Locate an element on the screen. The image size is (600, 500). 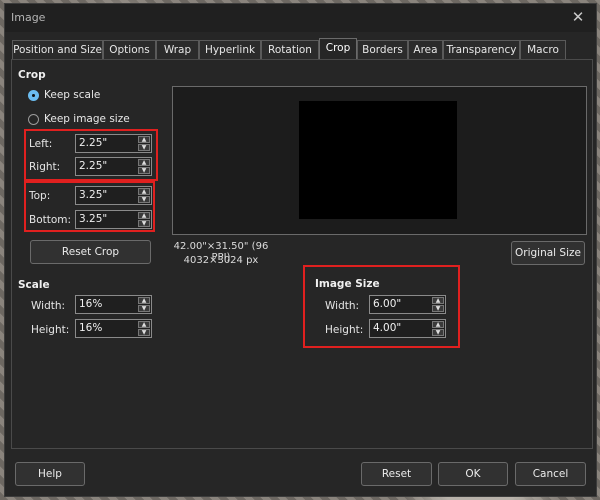
radio-unchecked-icon is located at coordinates (33, 119).